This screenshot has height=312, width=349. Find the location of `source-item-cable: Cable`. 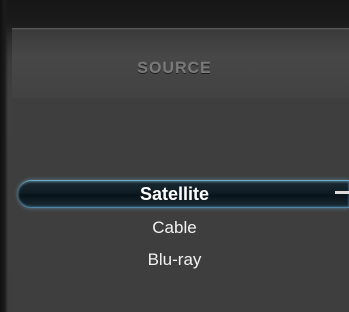

source-item-cable: Cable is located at coordinates (174, 228).